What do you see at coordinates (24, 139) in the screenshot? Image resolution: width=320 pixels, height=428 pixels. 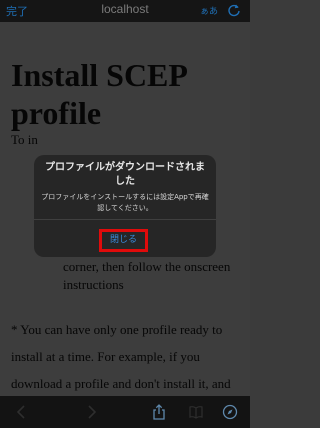 I see `page-text-partial: To in` at bounding box center [24, 139].